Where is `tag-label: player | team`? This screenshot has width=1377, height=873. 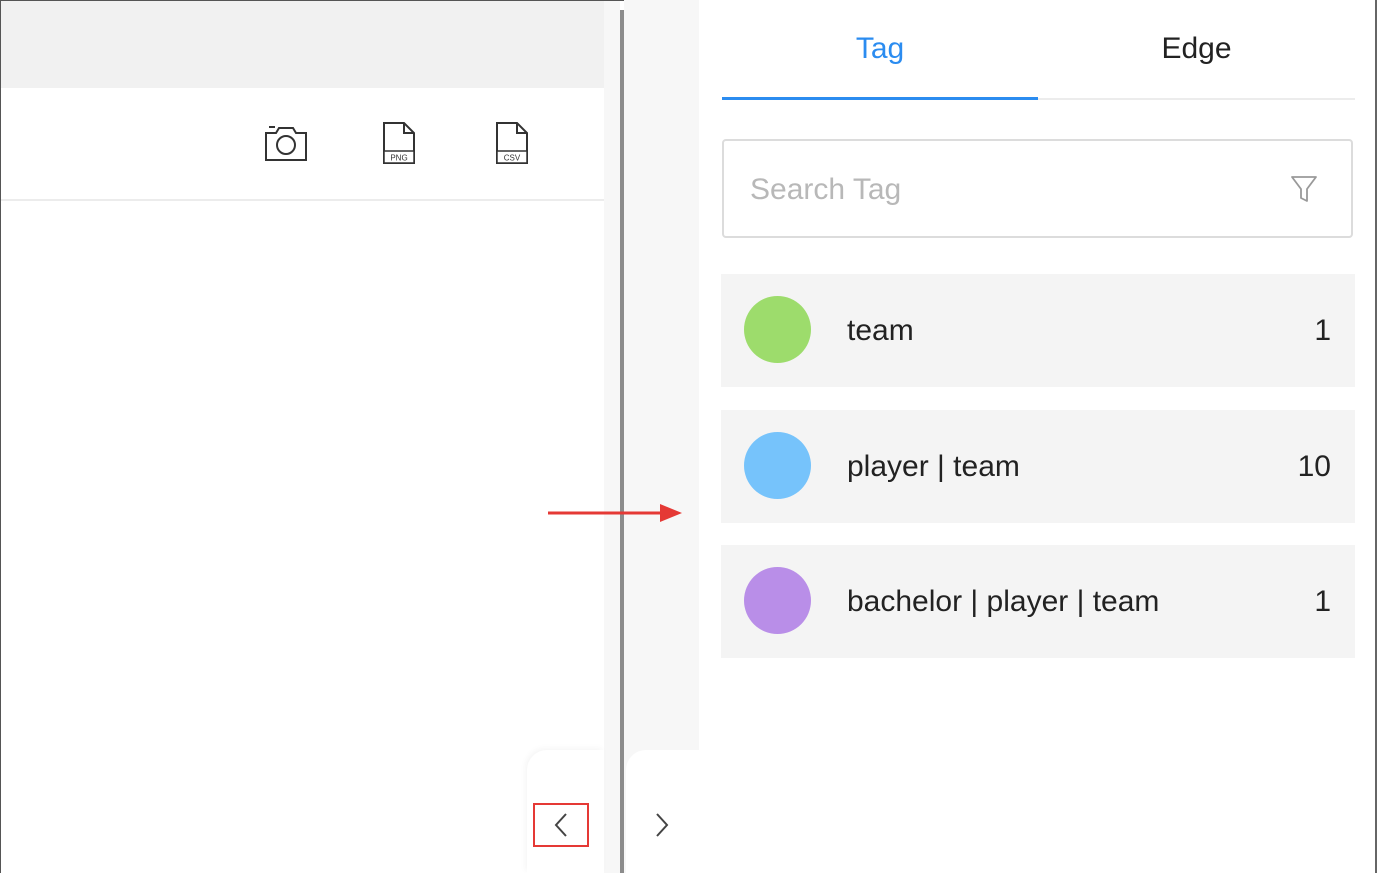 tag-label: player | team is located at coordinates (933, 466).